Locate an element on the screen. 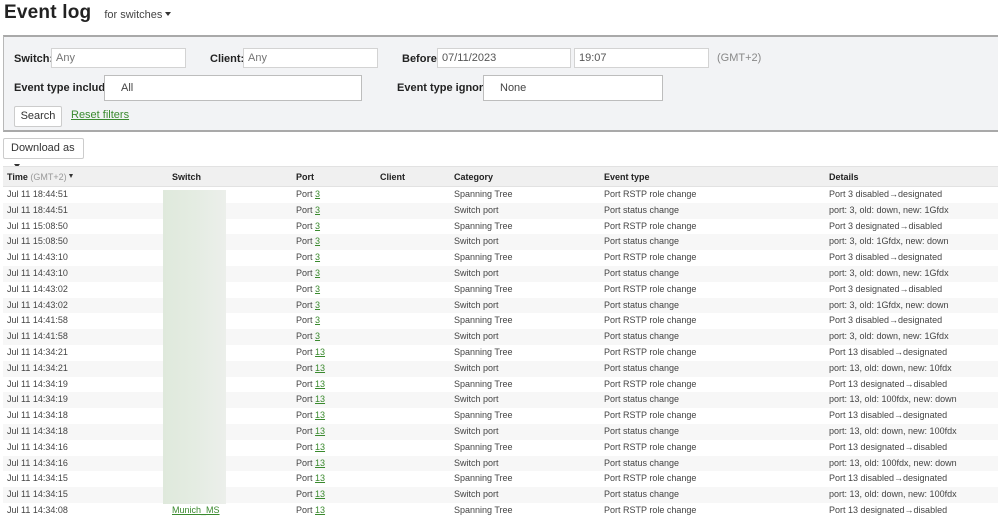 This screenshot has width=998, height=519. cell-details: Port 3 disabled→designated is located at coordinates (886, 320).